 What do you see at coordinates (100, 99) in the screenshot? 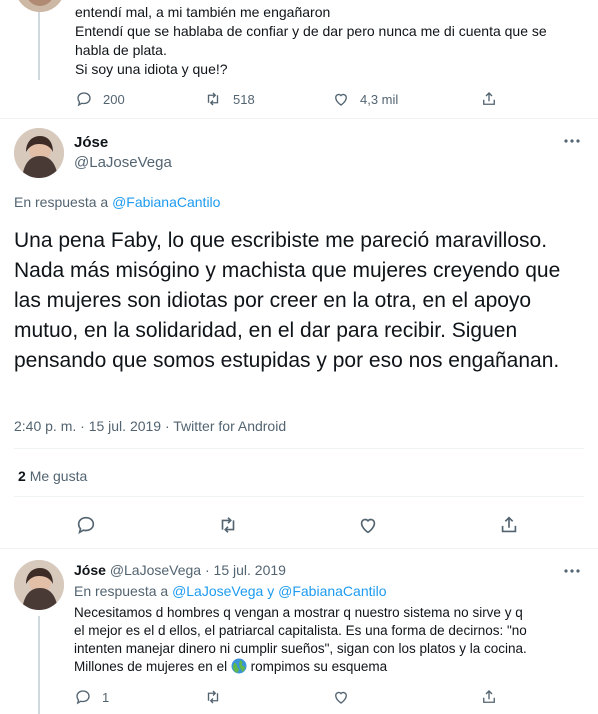
I see `reply-button: 200` at bounding box center [100, 99].